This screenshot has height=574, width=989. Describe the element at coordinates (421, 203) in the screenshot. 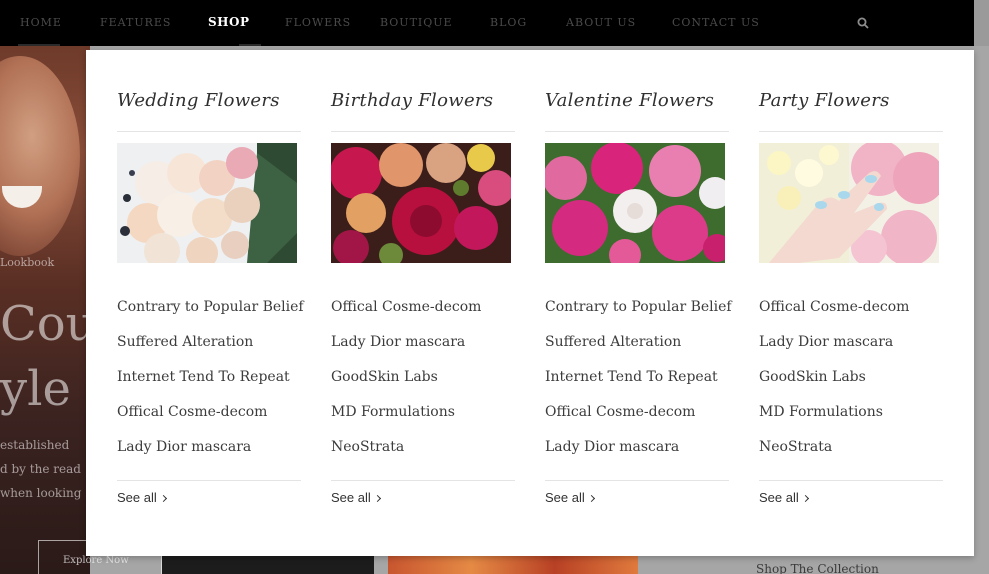

I see `birthday-flowers-image` at that location.